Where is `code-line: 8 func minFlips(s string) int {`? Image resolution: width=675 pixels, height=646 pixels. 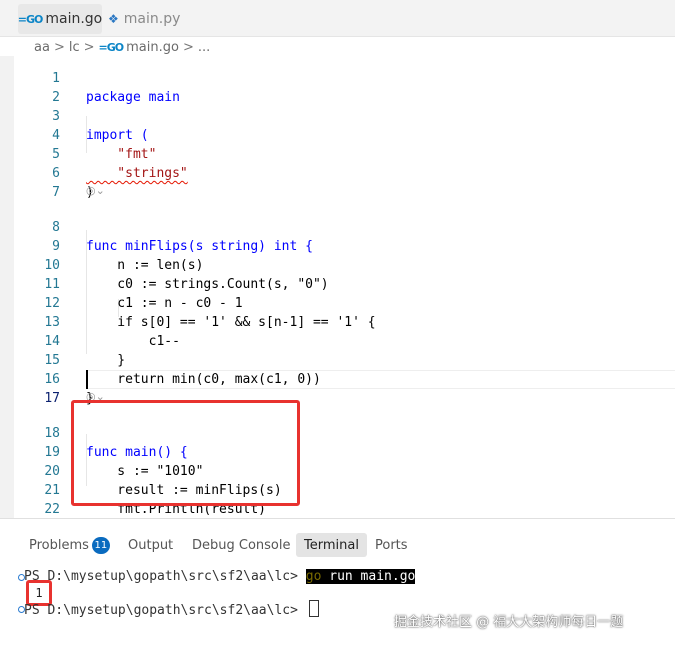 code-line: 8 func minFlips(s string) int { is located at coordinates (337, 226).